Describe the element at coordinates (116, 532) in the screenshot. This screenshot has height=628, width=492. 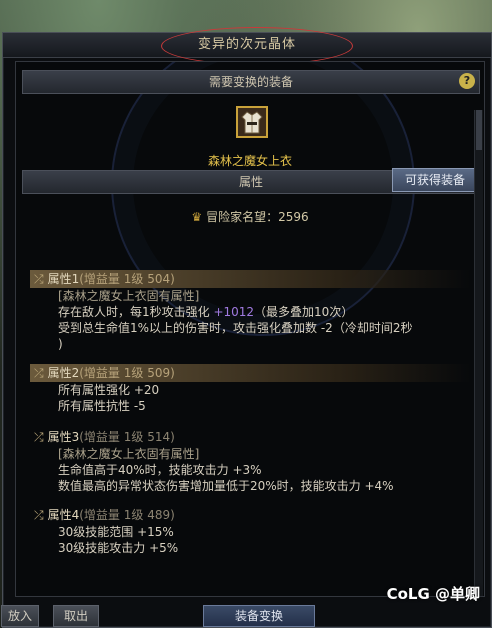
I see `attribute-line: 30级技能范围 +15%` at that location.